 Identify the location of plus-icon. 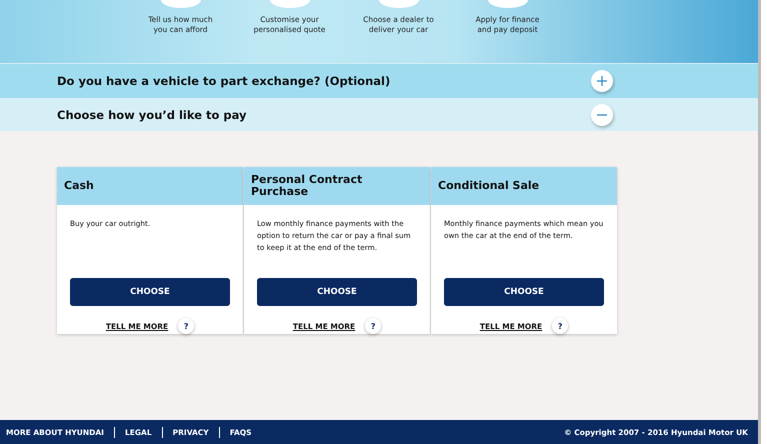
(602, 81).